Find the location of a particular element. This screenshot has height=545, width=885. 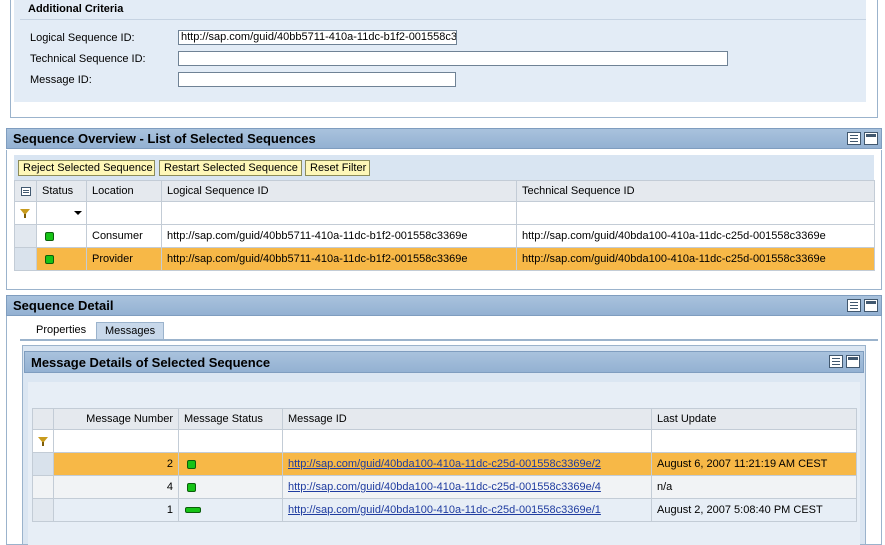

last-update-filter-input is located at coordinates (754, 441).